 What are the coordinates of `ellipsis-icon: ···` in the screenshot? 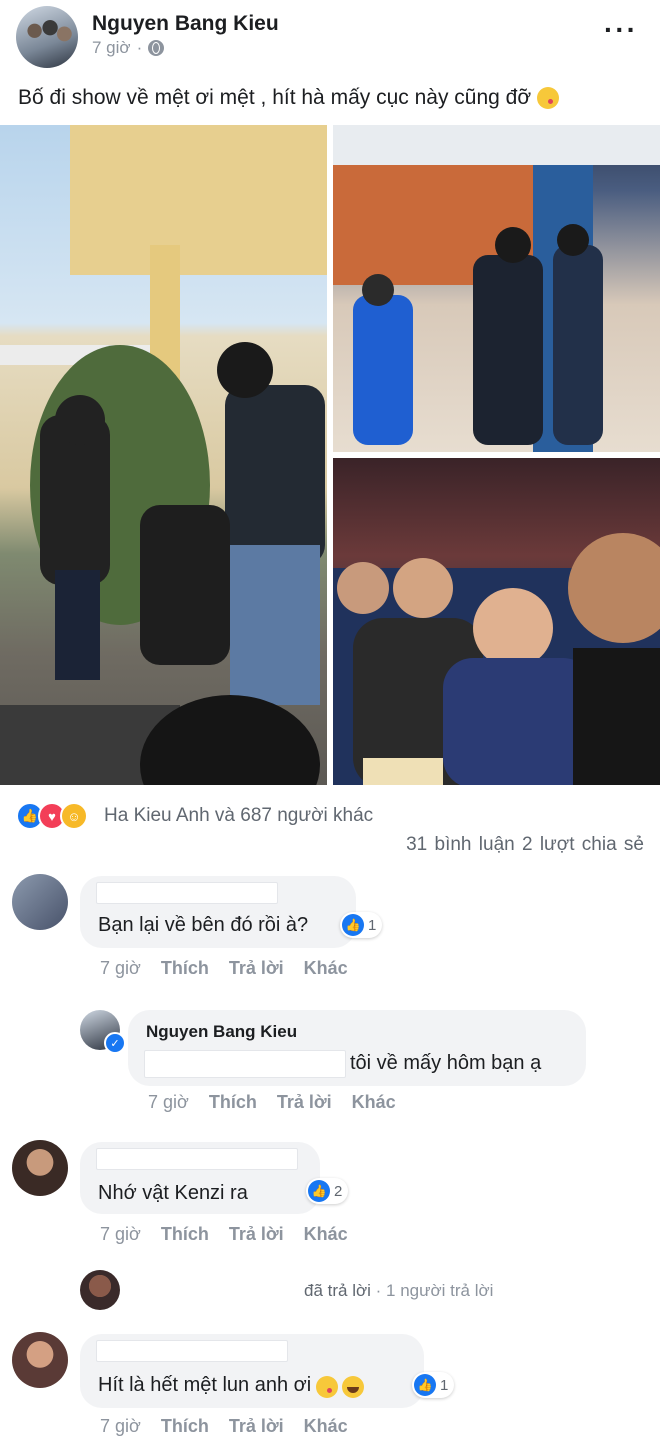 It's located at (621, 30).